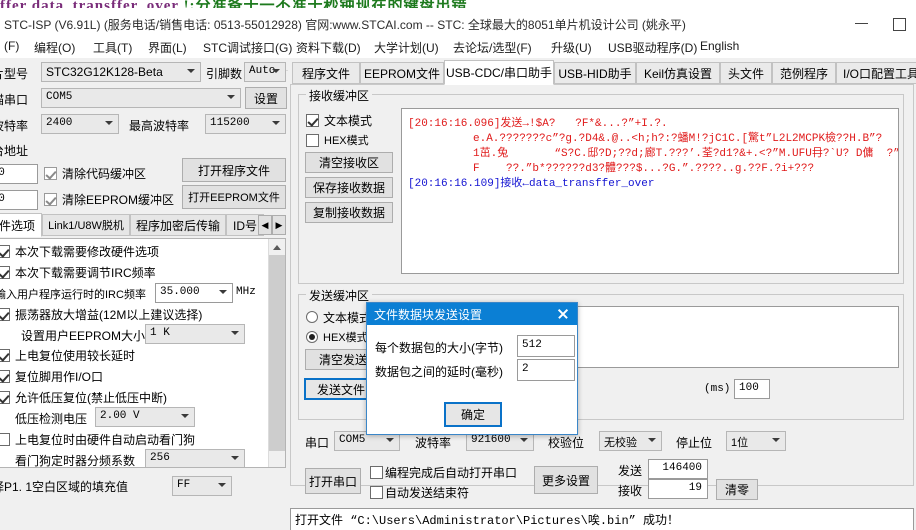 This screenshot has height=530, width=916. I want to click on maximize-button, so click(899, 24).